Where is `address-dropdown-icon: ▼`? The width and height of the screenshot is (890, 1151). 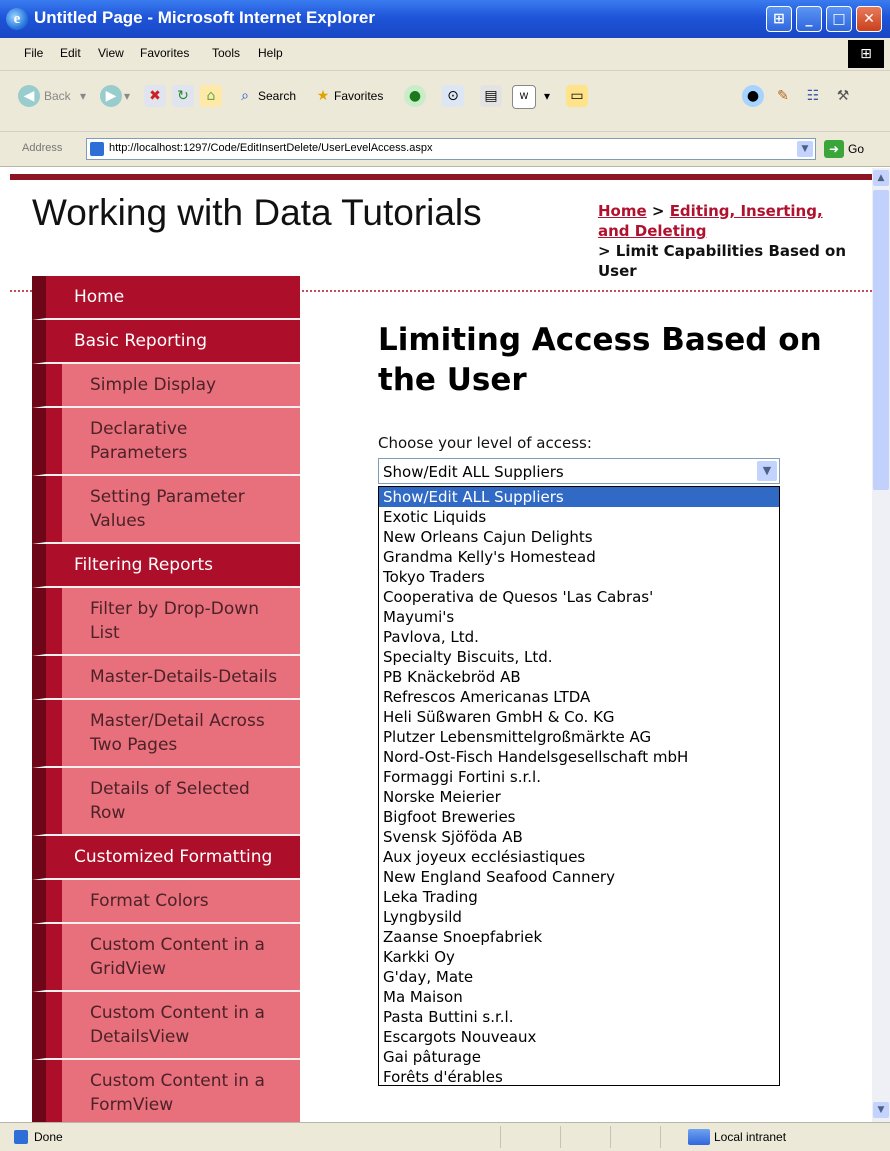
address-dropdown-icon: ▼ is located at coordinates (805, 149).